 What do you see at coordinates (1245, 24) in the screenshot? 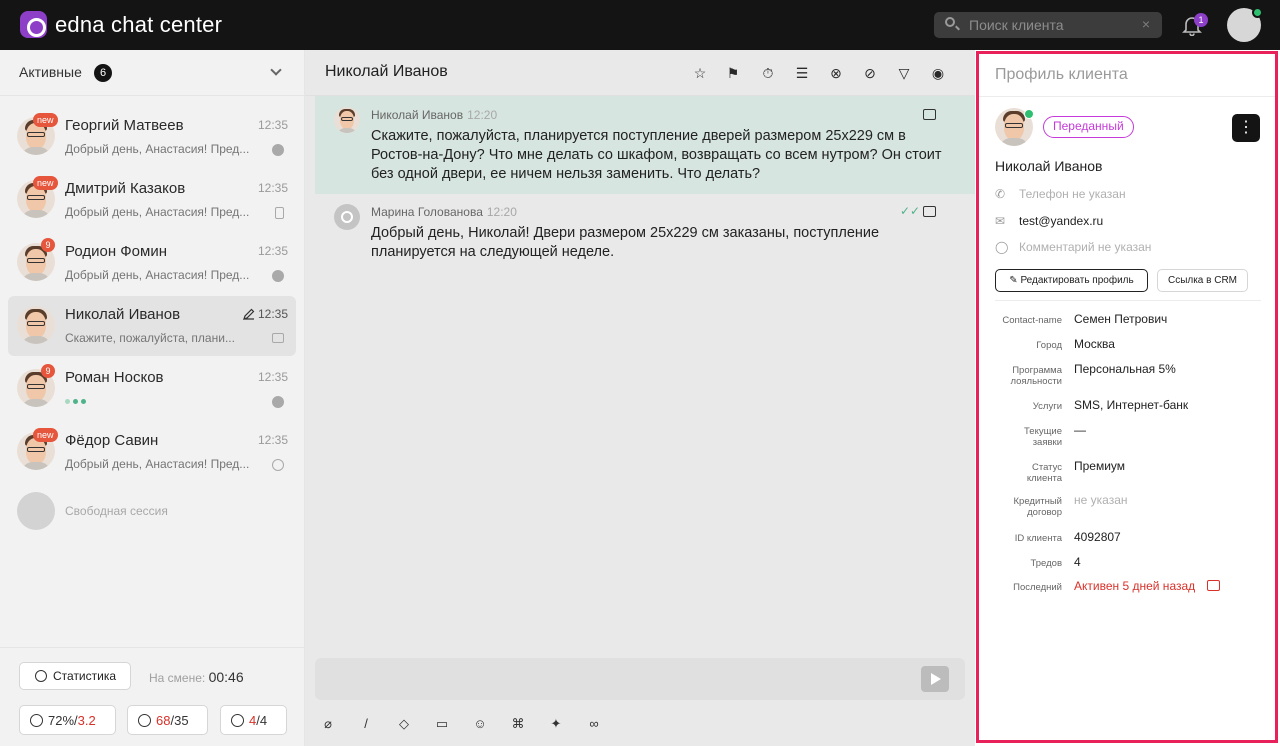
I see `user-avatar` at bounding box center [1245, 24].